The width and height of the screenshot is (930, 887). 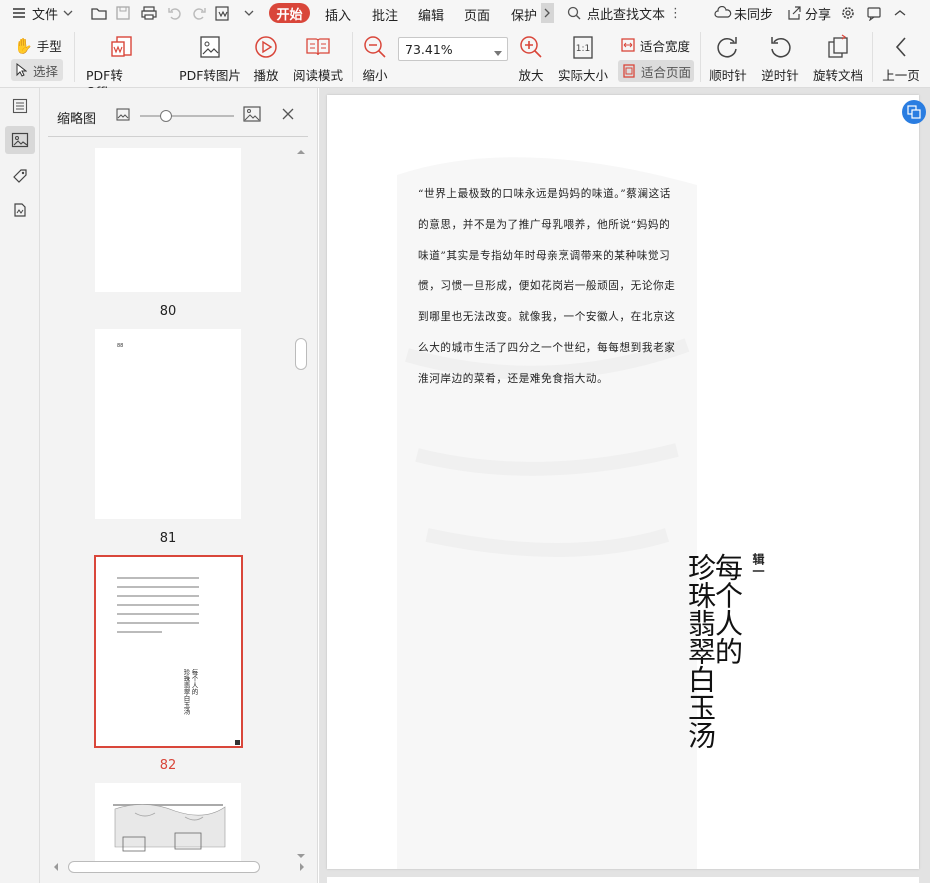 I want to click on paragraph-line: 的意思，并不是为了推广母乳喂养，他所说“妈妈的, so click(x=544, y=224).